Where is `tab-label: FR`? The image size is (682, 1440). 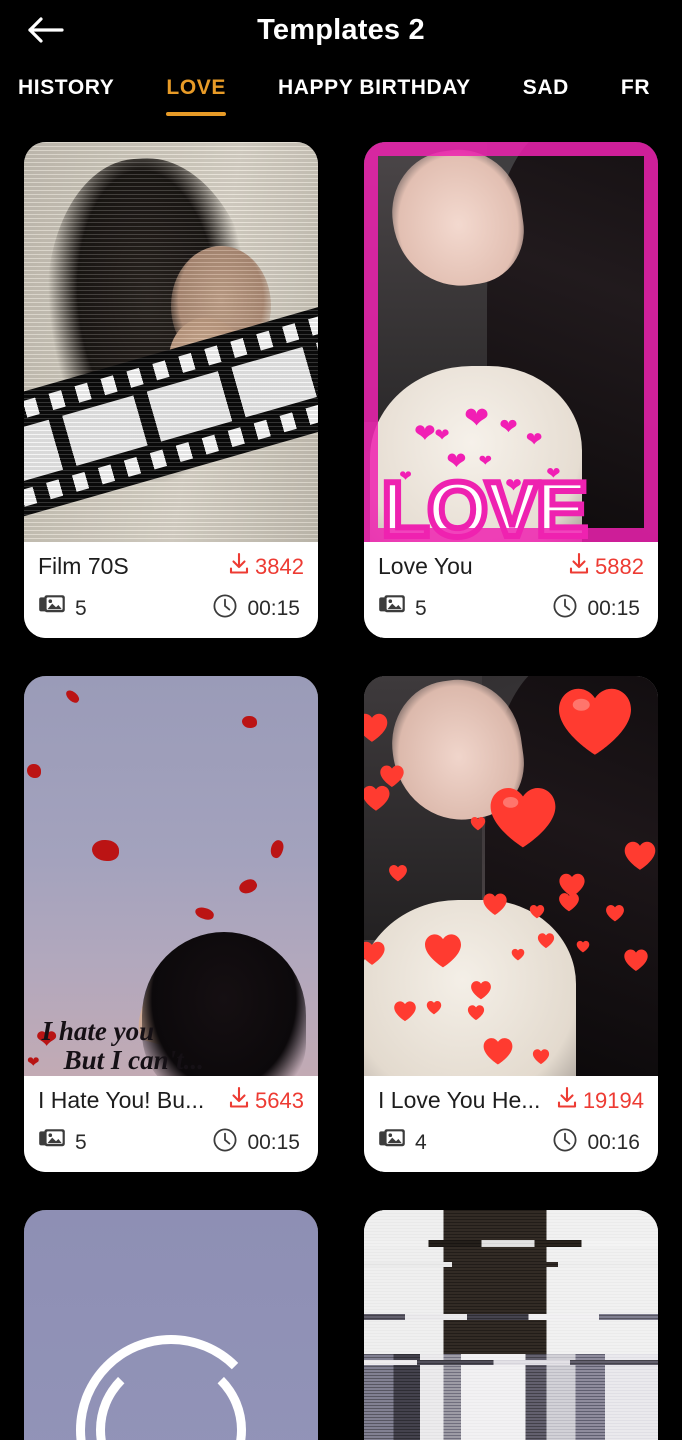 tab-label: FR is located at coordinates (635, 87).